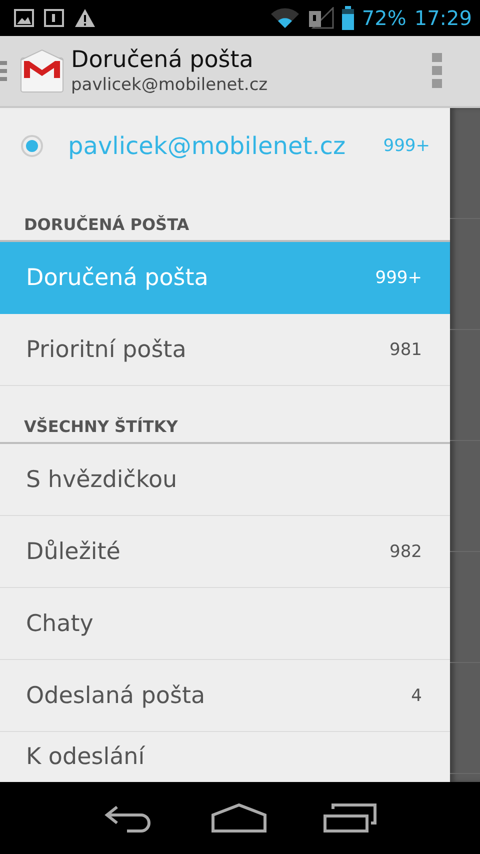 This screenshot has height=854, width=480. I want to click on home-icon, so click(239, 818).